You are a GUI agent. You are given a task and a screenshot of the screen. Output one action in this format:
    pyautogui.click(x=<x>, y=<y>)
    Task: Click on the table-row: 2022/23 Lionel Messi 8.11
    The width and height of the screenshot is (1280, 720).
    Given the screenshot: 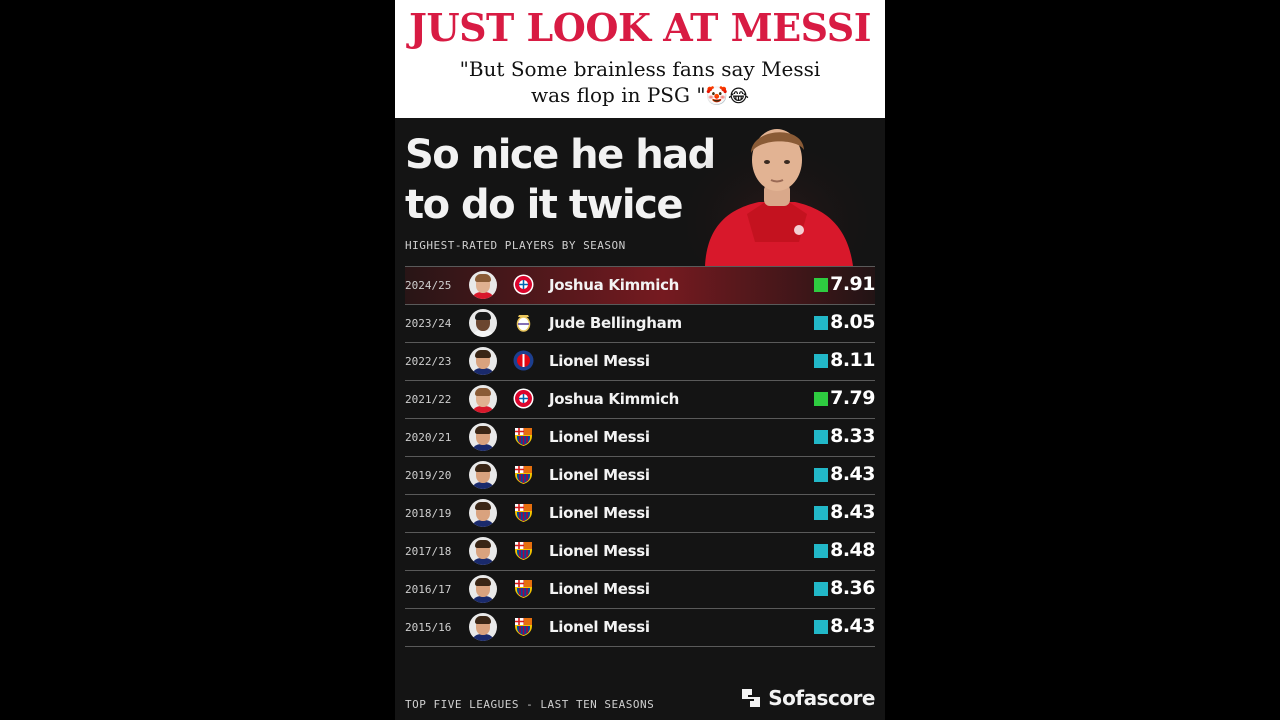 What is the action you would take?
    pyautogui.click(x=640, y=361)
    